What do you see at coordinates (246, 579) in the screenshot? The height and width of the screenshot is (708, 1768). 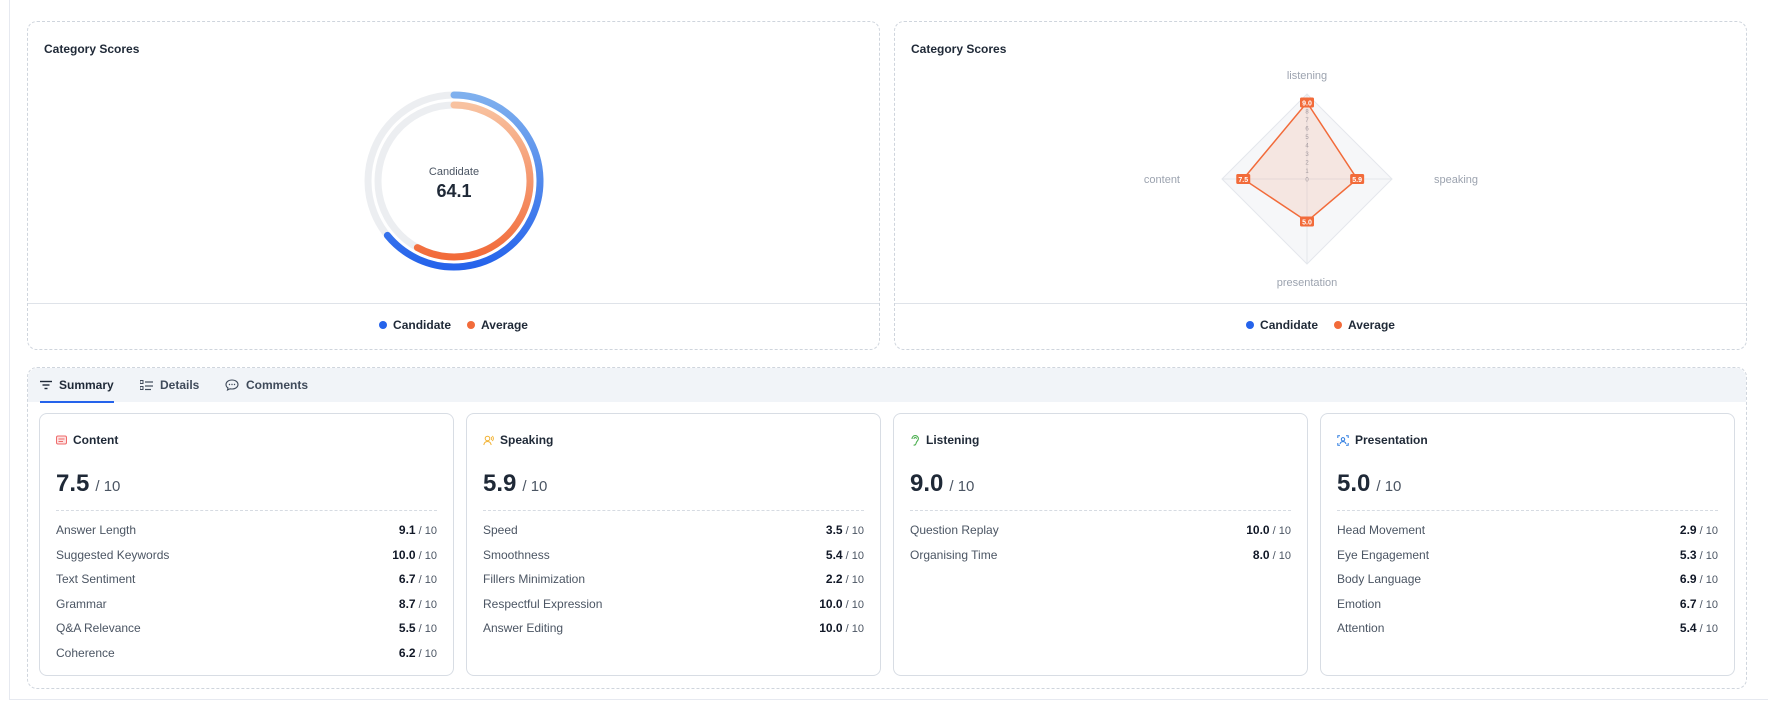 I see `metric-row: Text Sentiment 6.7 / 10` at bounding box center [246, 579].